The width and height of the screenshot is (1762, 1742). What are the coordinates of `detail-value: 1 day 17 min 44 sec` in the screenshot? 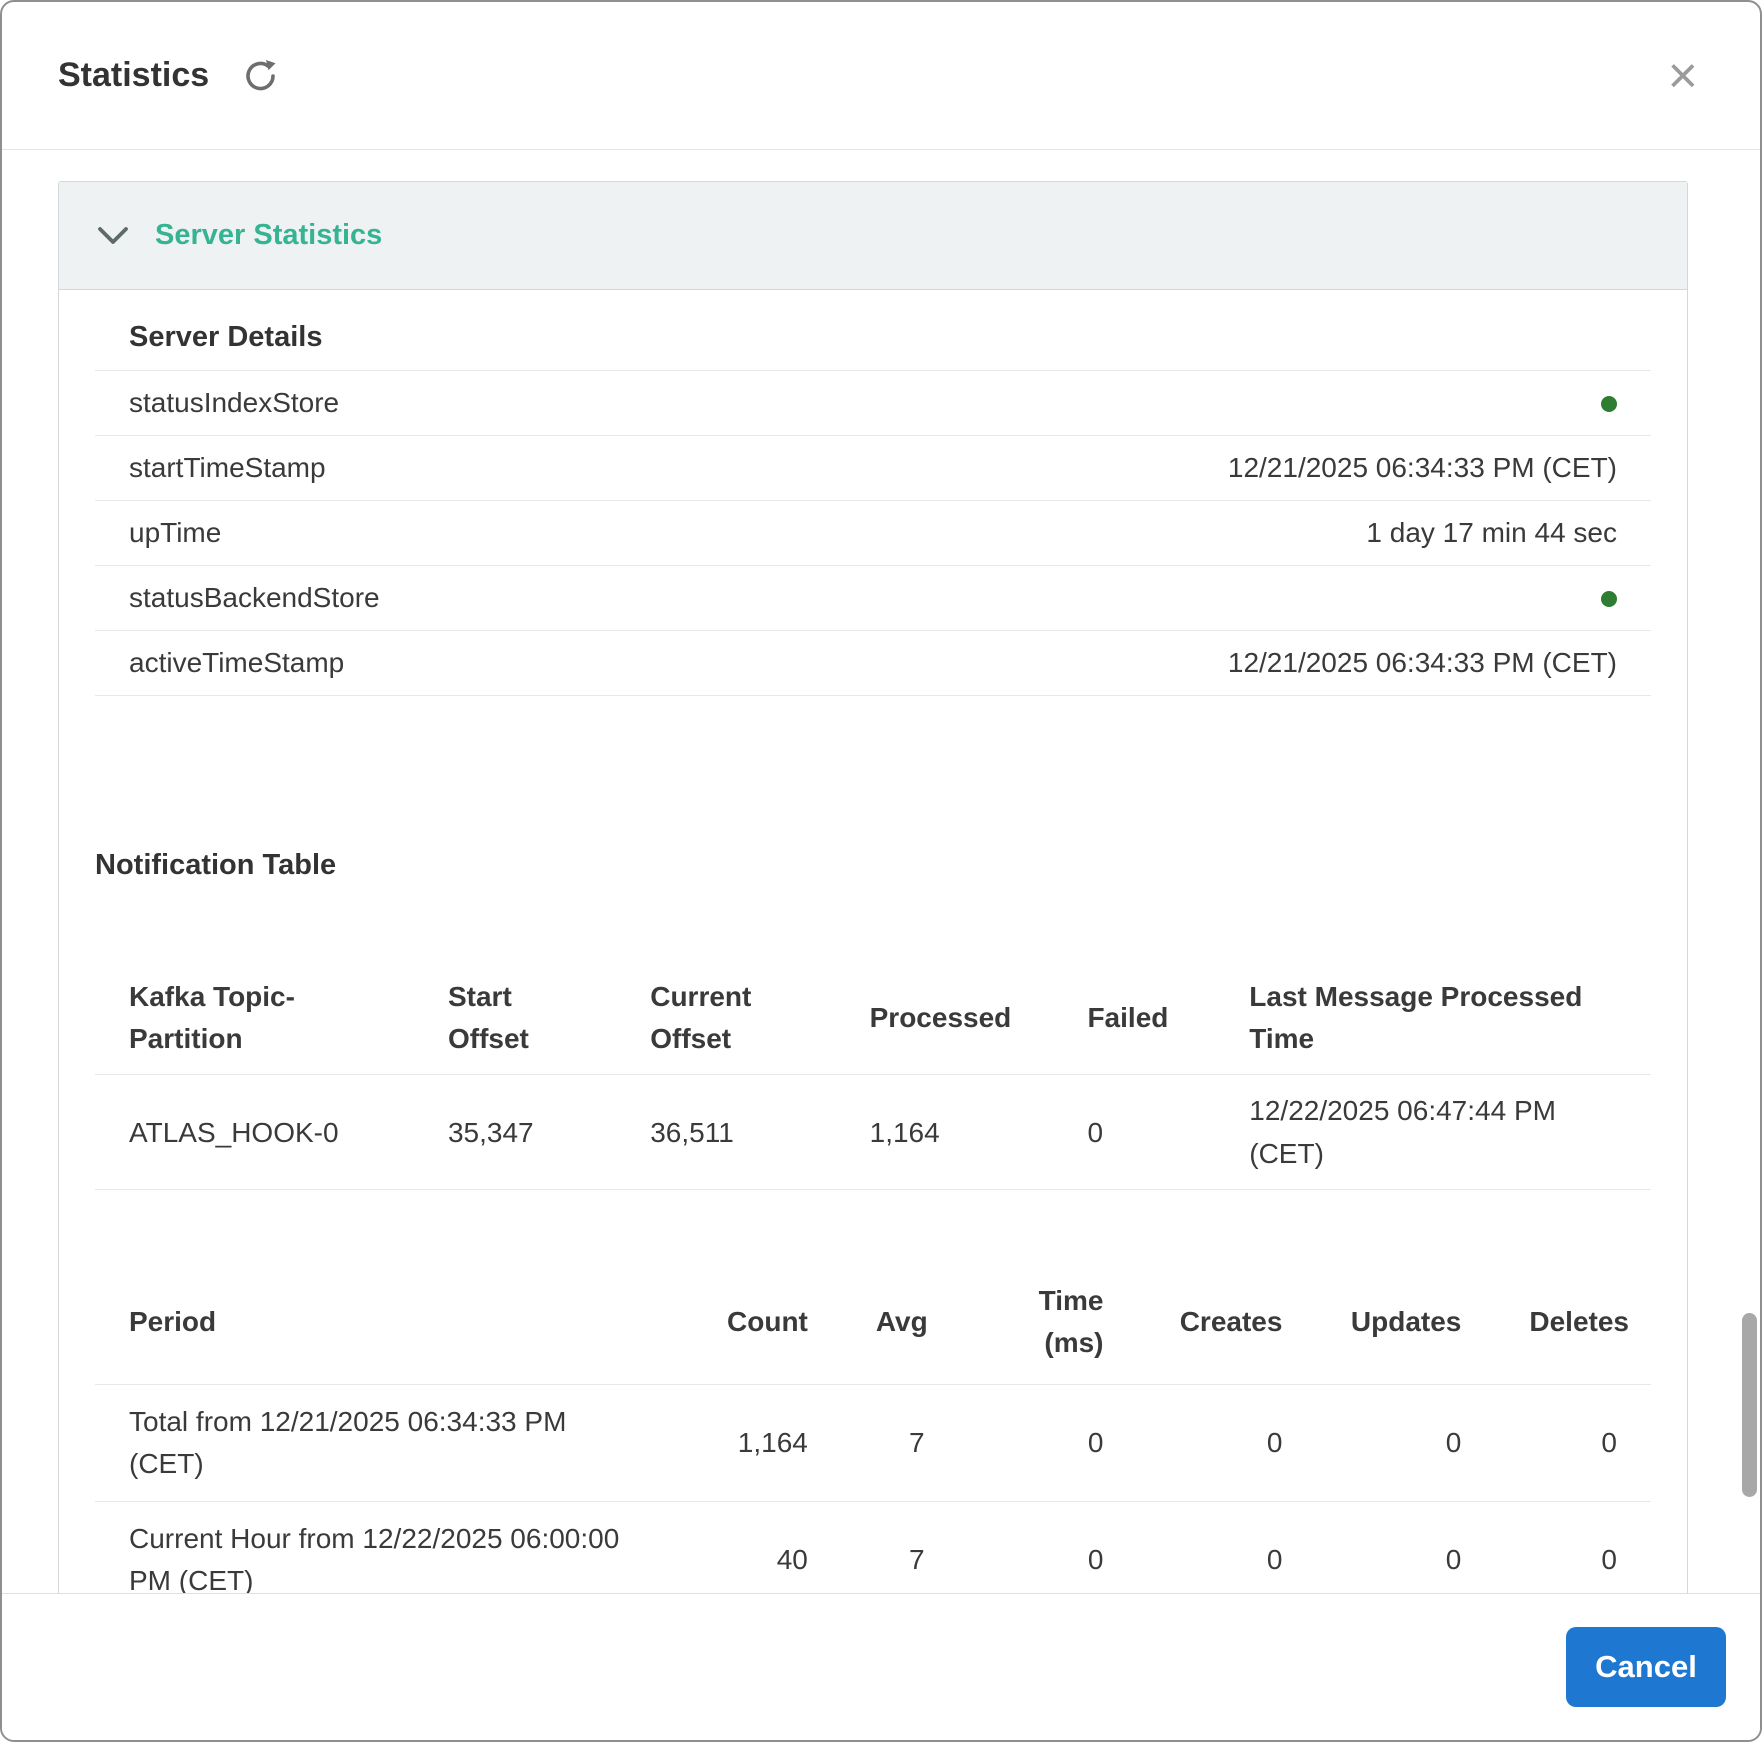 It's located at (1491, 532).